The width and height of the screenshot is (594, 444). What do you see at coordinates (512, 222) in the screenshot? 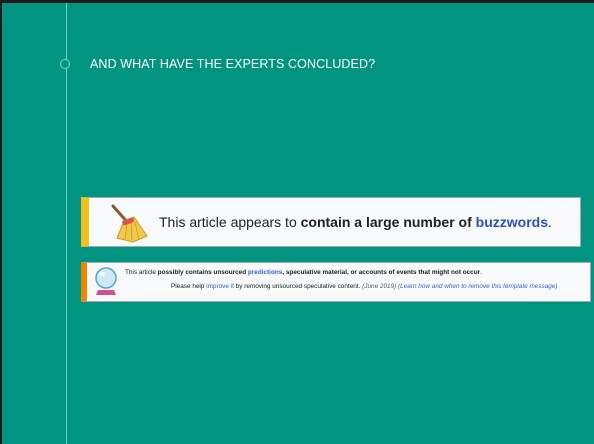
I see `buzzwords-link: buzzwords` at bounding box center [512, 222].